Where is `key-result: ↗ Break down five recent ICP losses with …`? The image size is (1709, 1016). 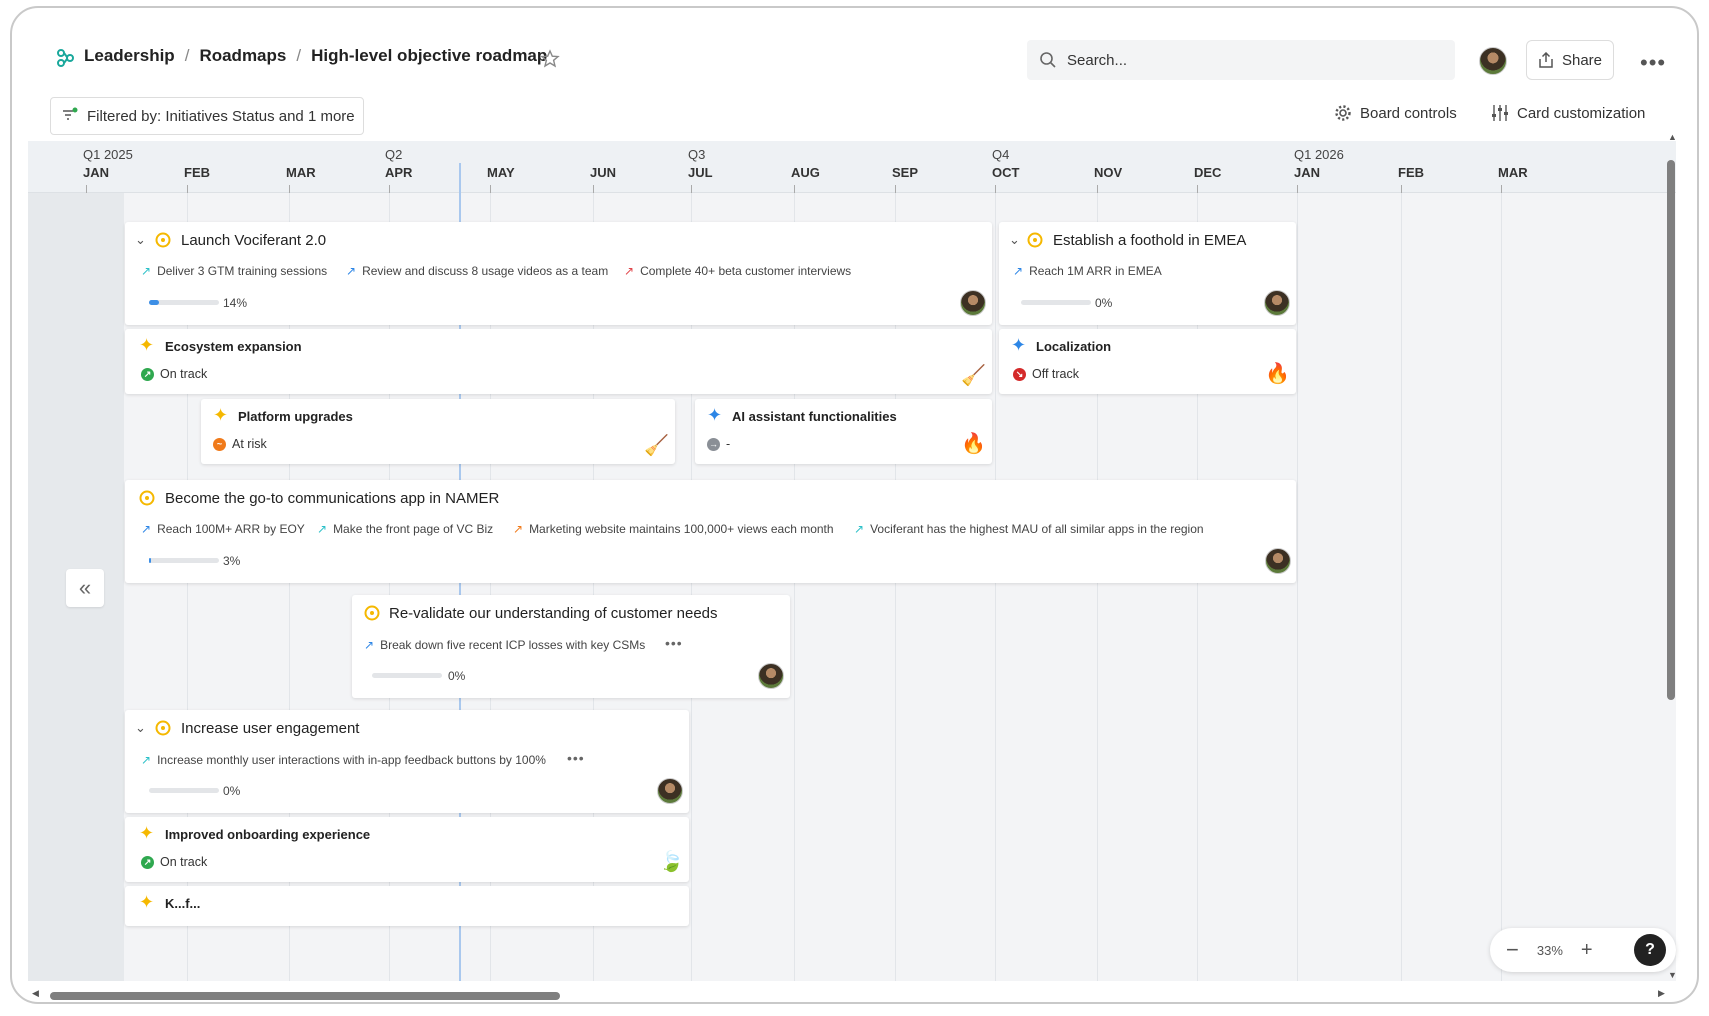
key-result: ↗ Break down five recent ICP losses with … is located at coordinates (504, 645).